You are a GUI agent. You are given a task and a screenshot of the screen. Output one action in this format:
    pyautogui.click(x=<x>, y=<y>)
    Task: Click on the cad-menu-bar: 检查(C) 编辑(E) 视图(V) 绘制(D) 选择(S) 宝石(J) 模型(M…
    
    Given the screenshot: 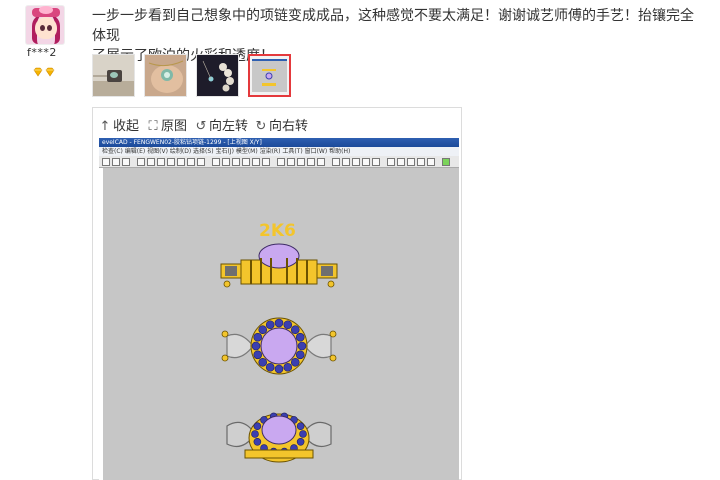 What is the action you would take?
    pyautogui.click(x=279, y=151)
    